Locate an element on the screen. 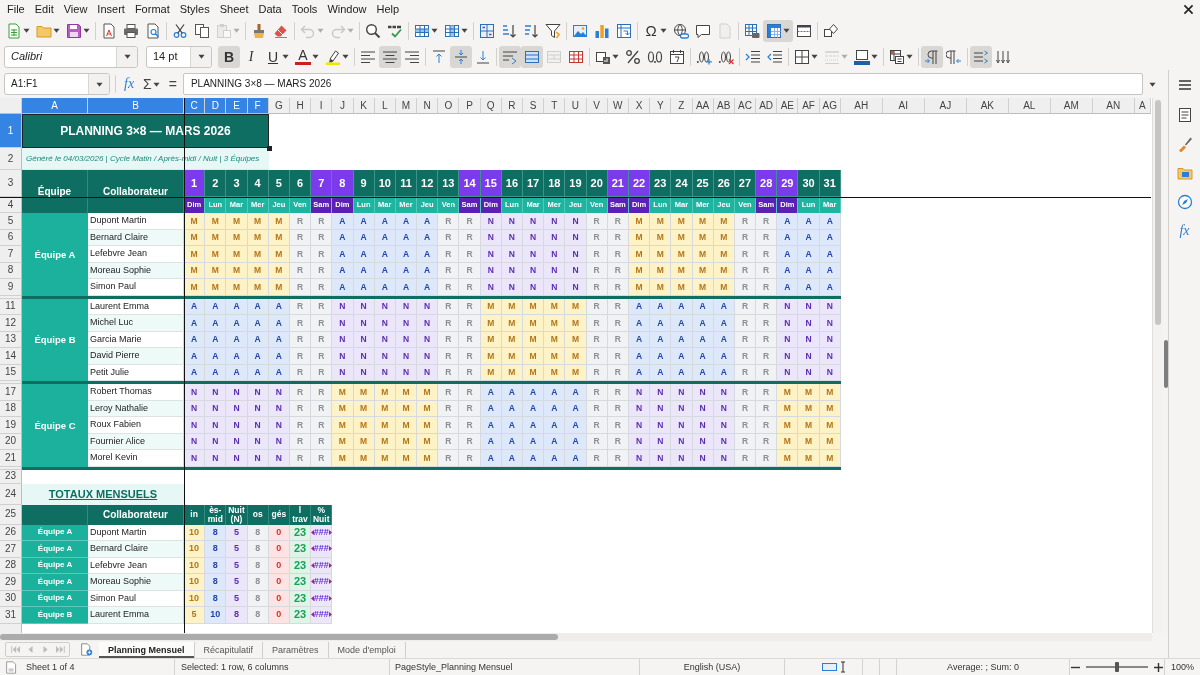  column-header: AK is located at coordinates (987, 106).